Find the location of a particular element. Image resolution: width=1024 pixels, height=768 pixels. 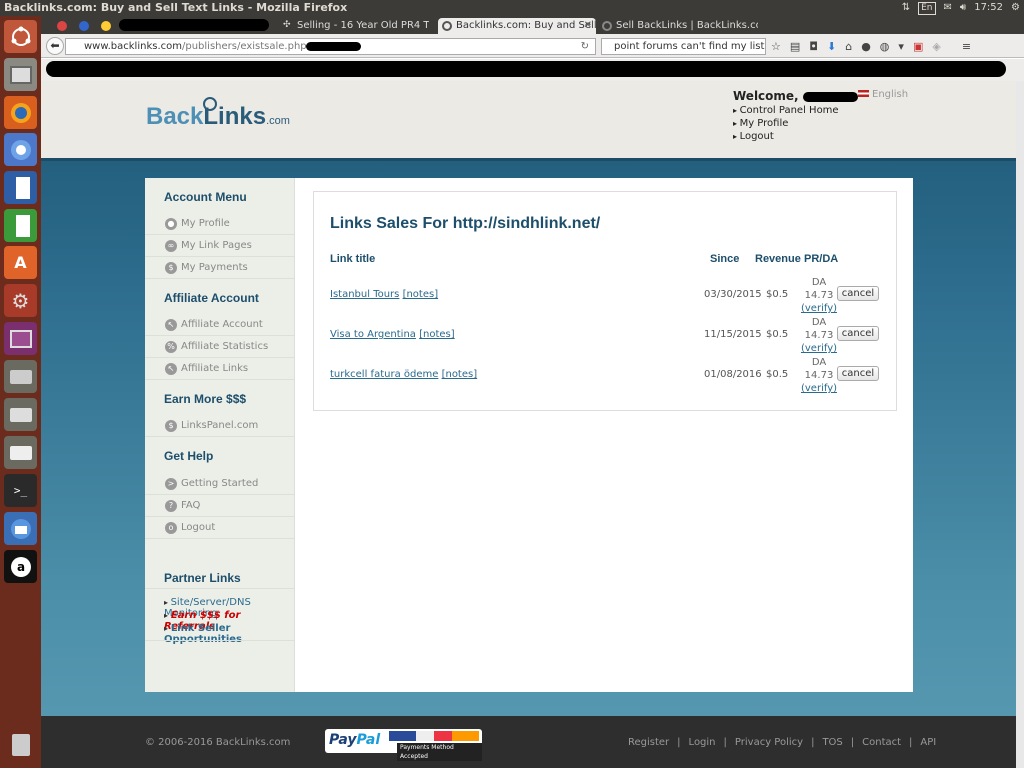

dropdown-icon: ▾ is located at coordinates (901, 46).